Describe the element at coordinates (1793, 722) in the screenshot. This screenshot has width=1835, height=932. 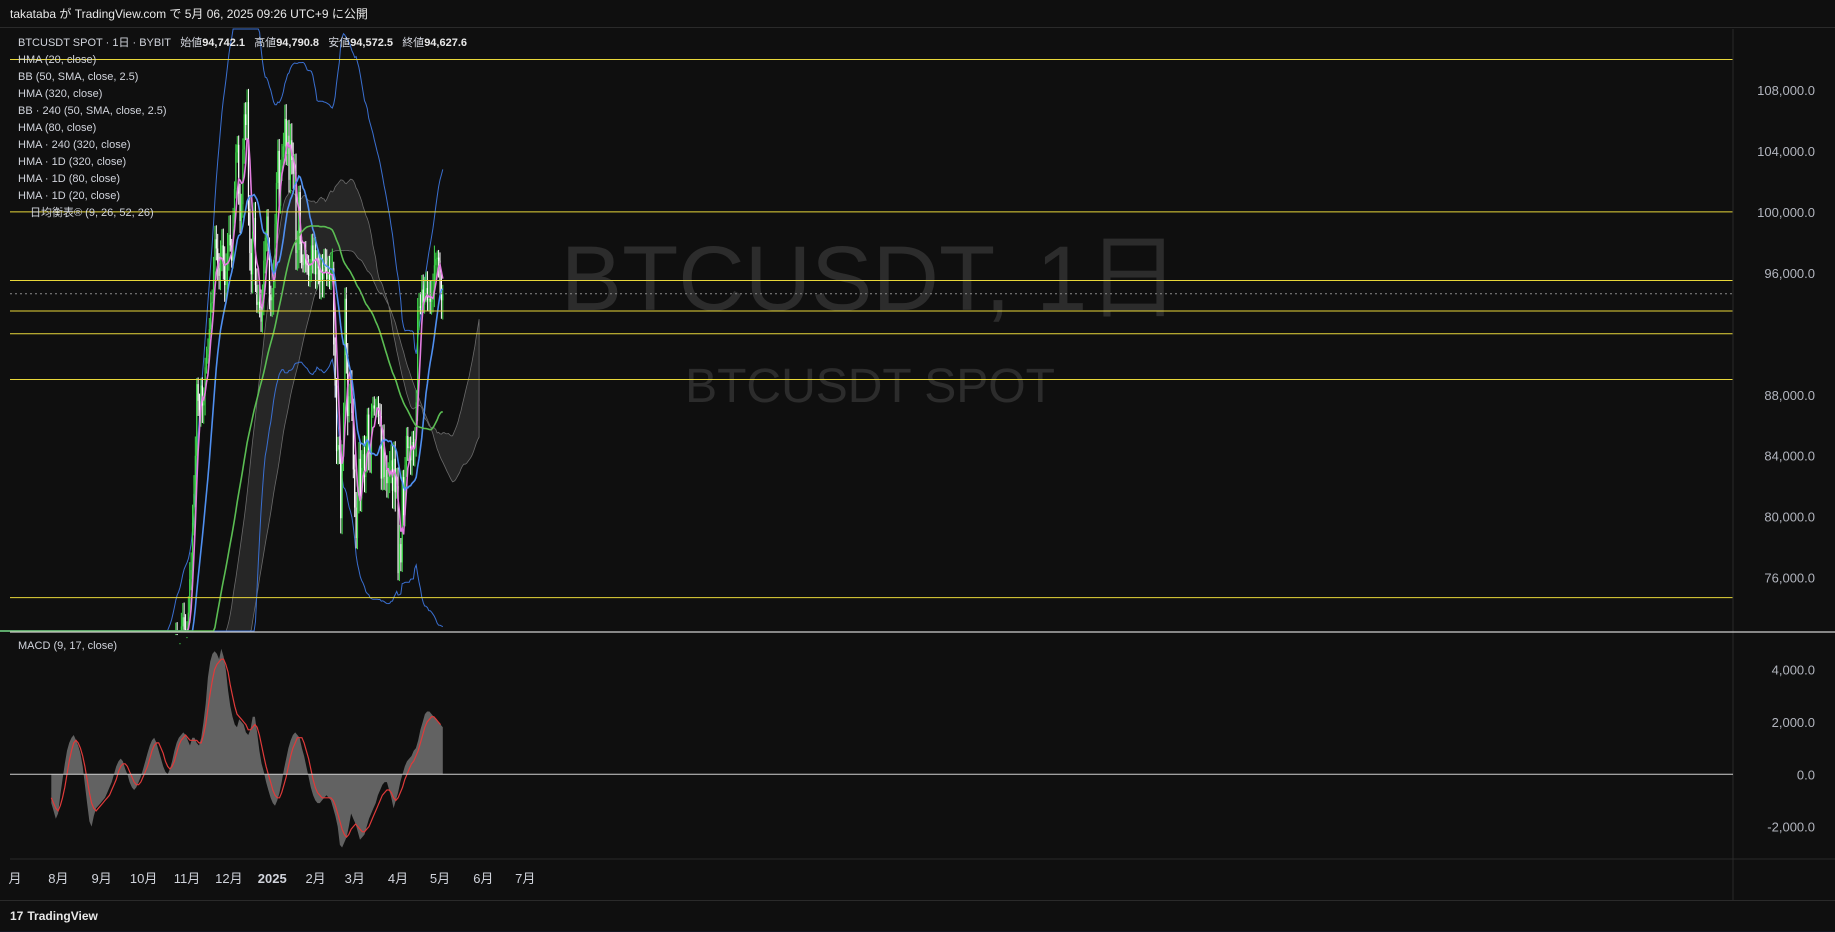
I see `macd-tick-label: 2,000.0` at that location.